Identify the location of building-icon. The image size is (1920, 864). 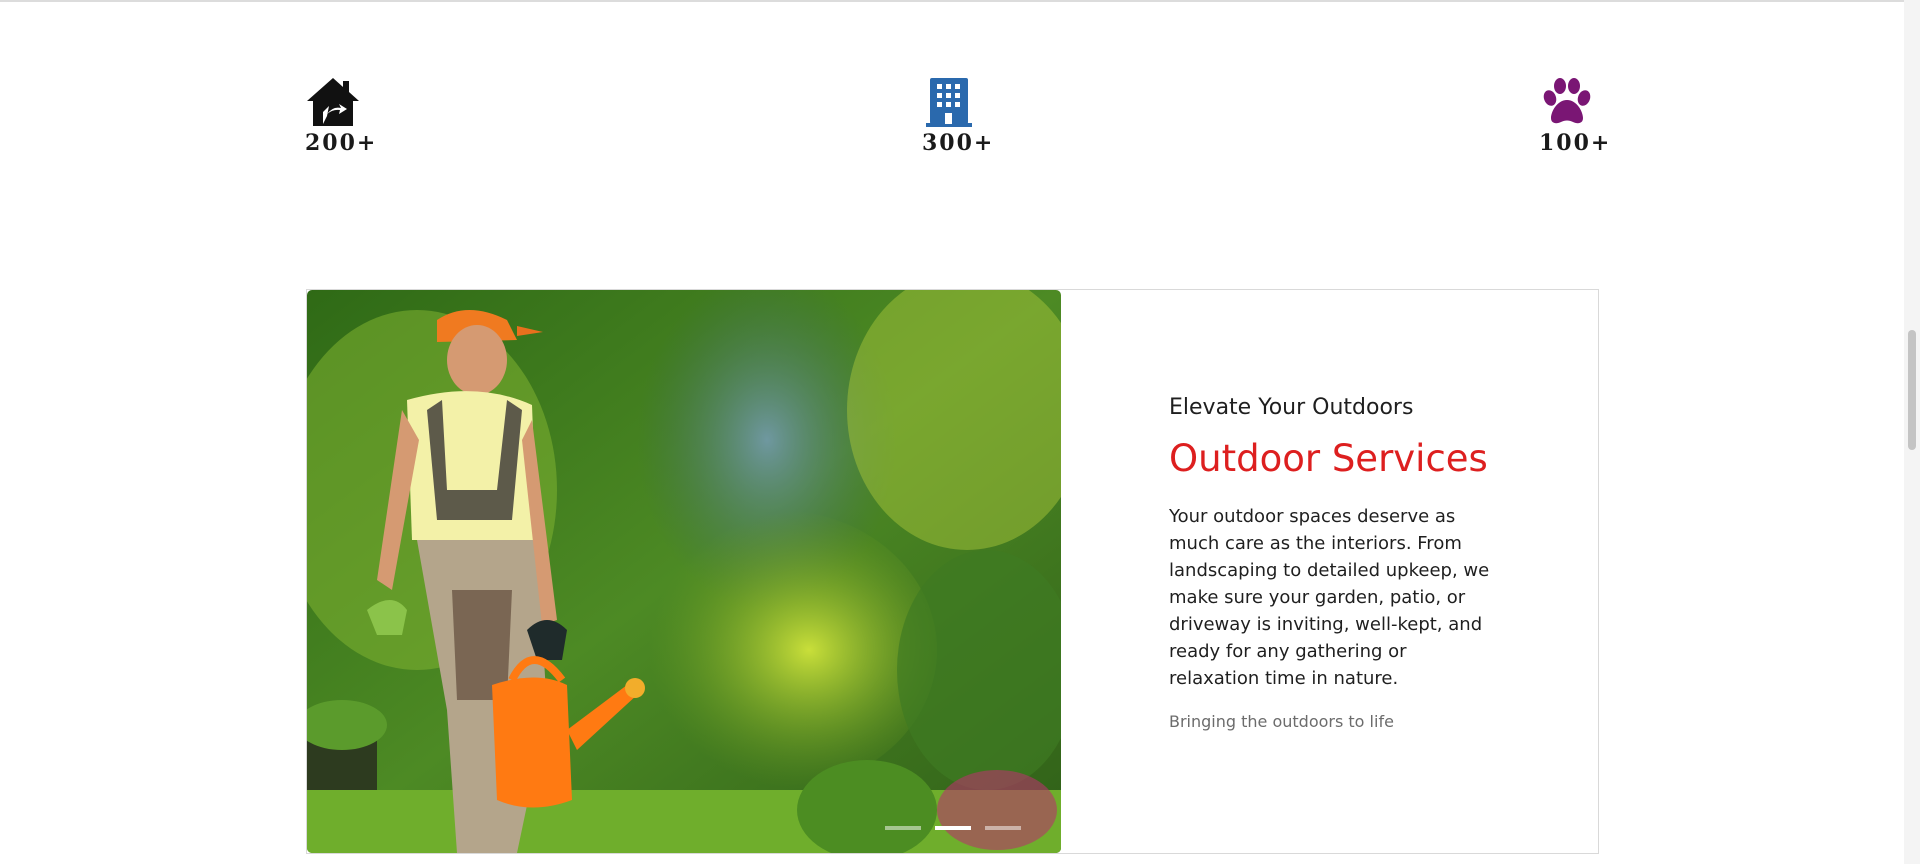
(949, 102).